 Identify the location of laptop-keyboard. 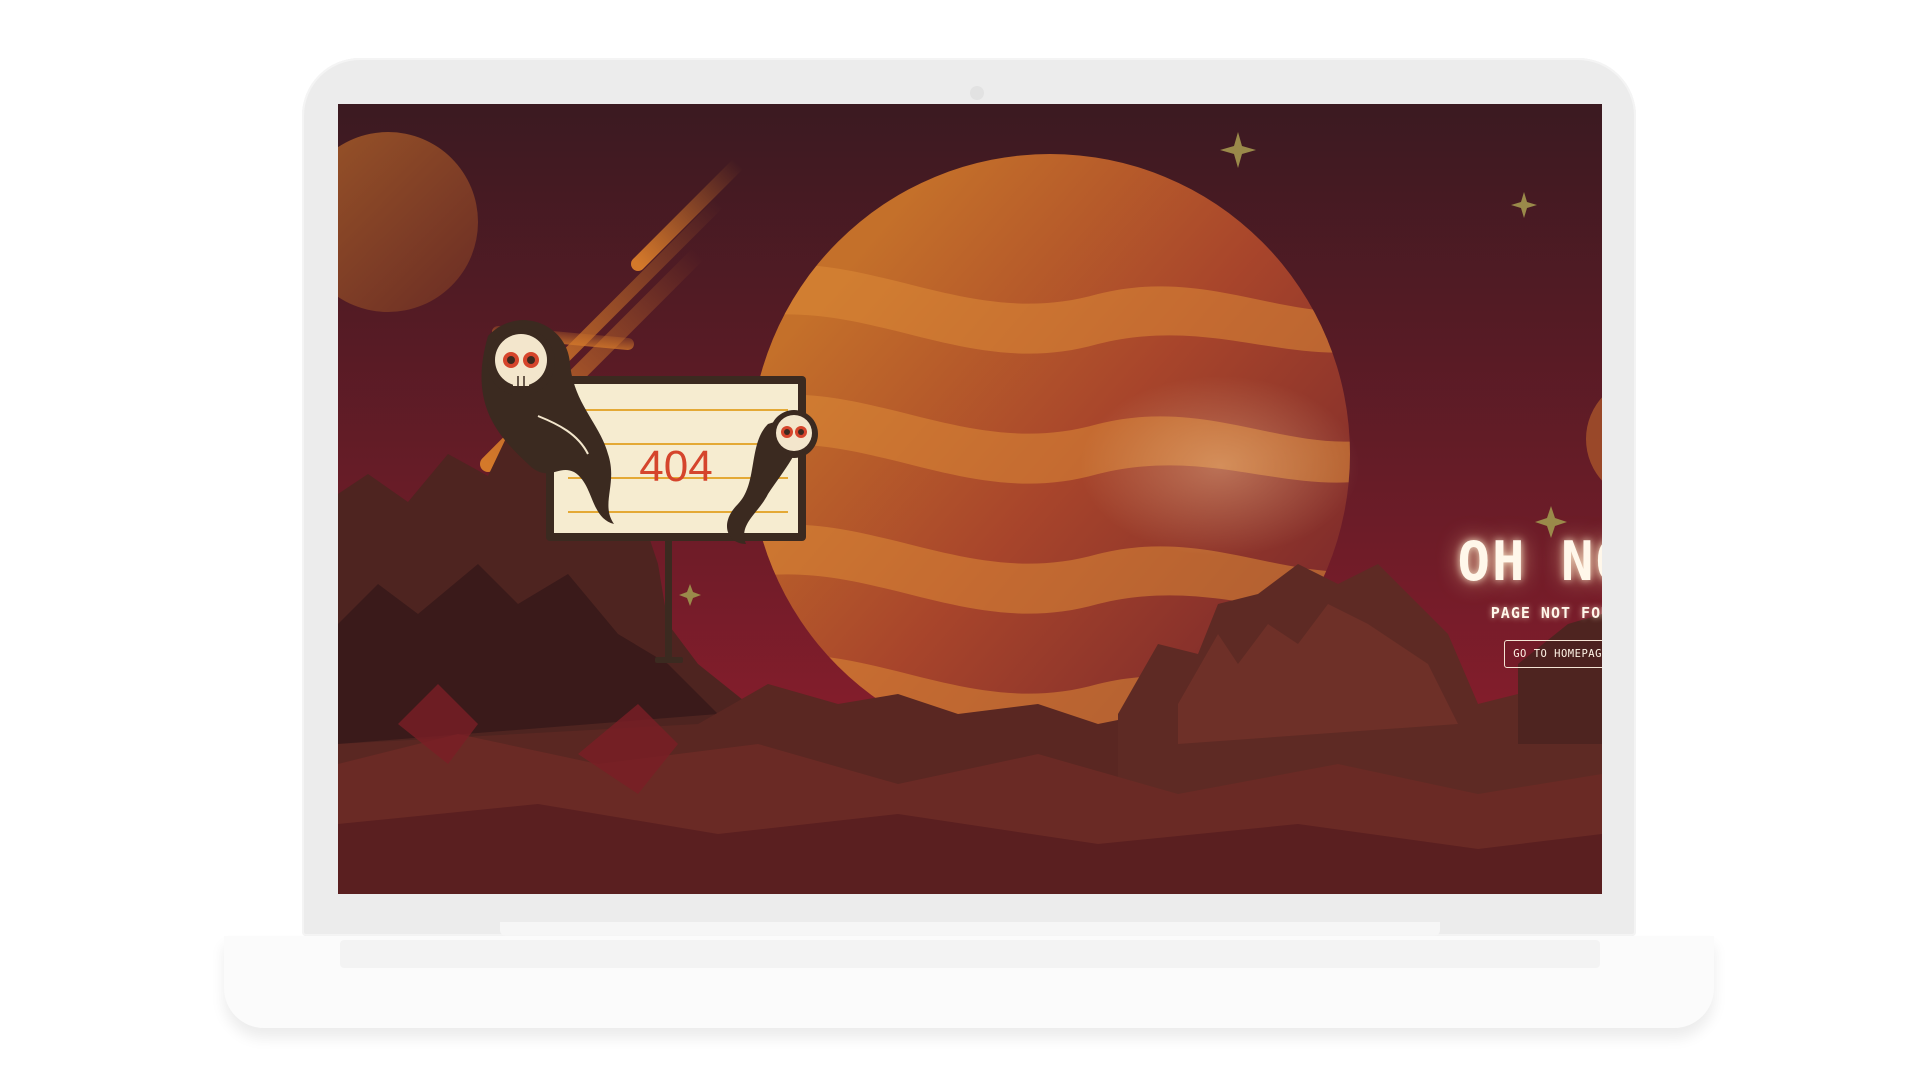
(970, 954).